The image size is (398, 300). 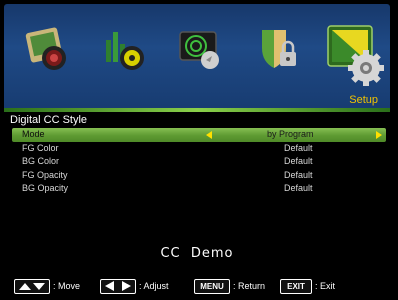 I want to click on hint-return: MENU : Return, so click(x=230, y=286).